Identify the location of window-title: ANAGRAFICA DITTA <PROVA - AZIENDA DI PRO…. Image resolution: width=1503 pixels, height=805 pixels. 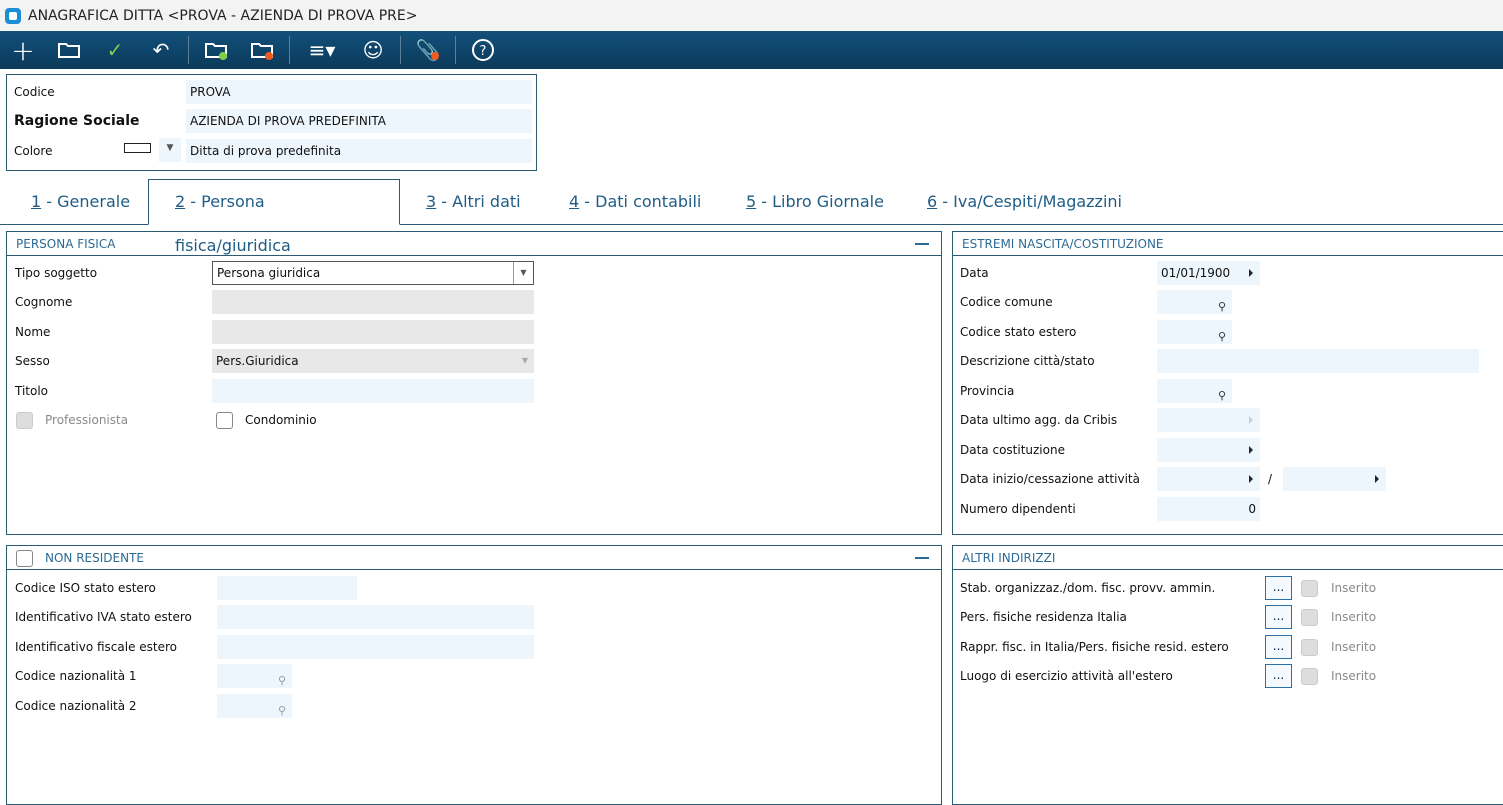
(223, 15).